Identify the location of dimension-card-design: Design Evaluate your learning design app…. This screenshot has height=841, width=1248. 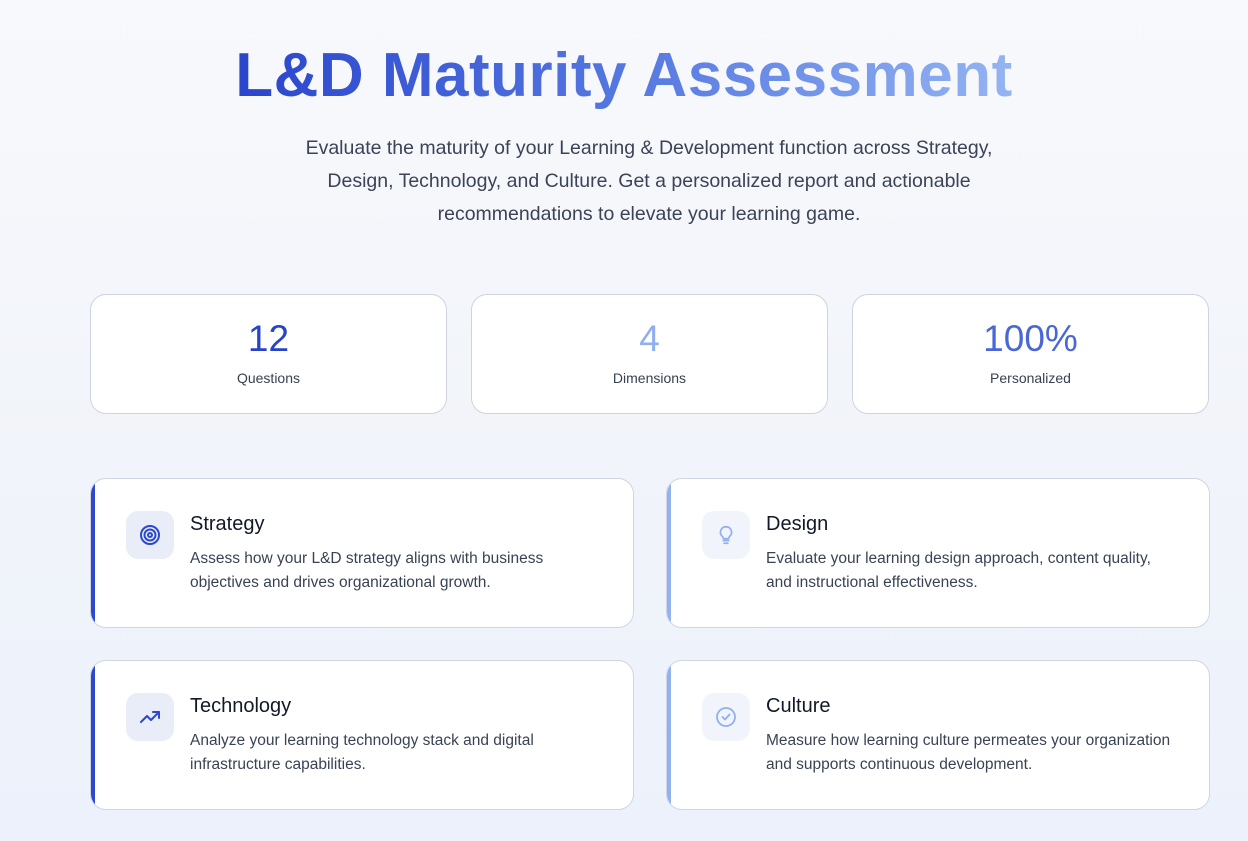
(938, 553).